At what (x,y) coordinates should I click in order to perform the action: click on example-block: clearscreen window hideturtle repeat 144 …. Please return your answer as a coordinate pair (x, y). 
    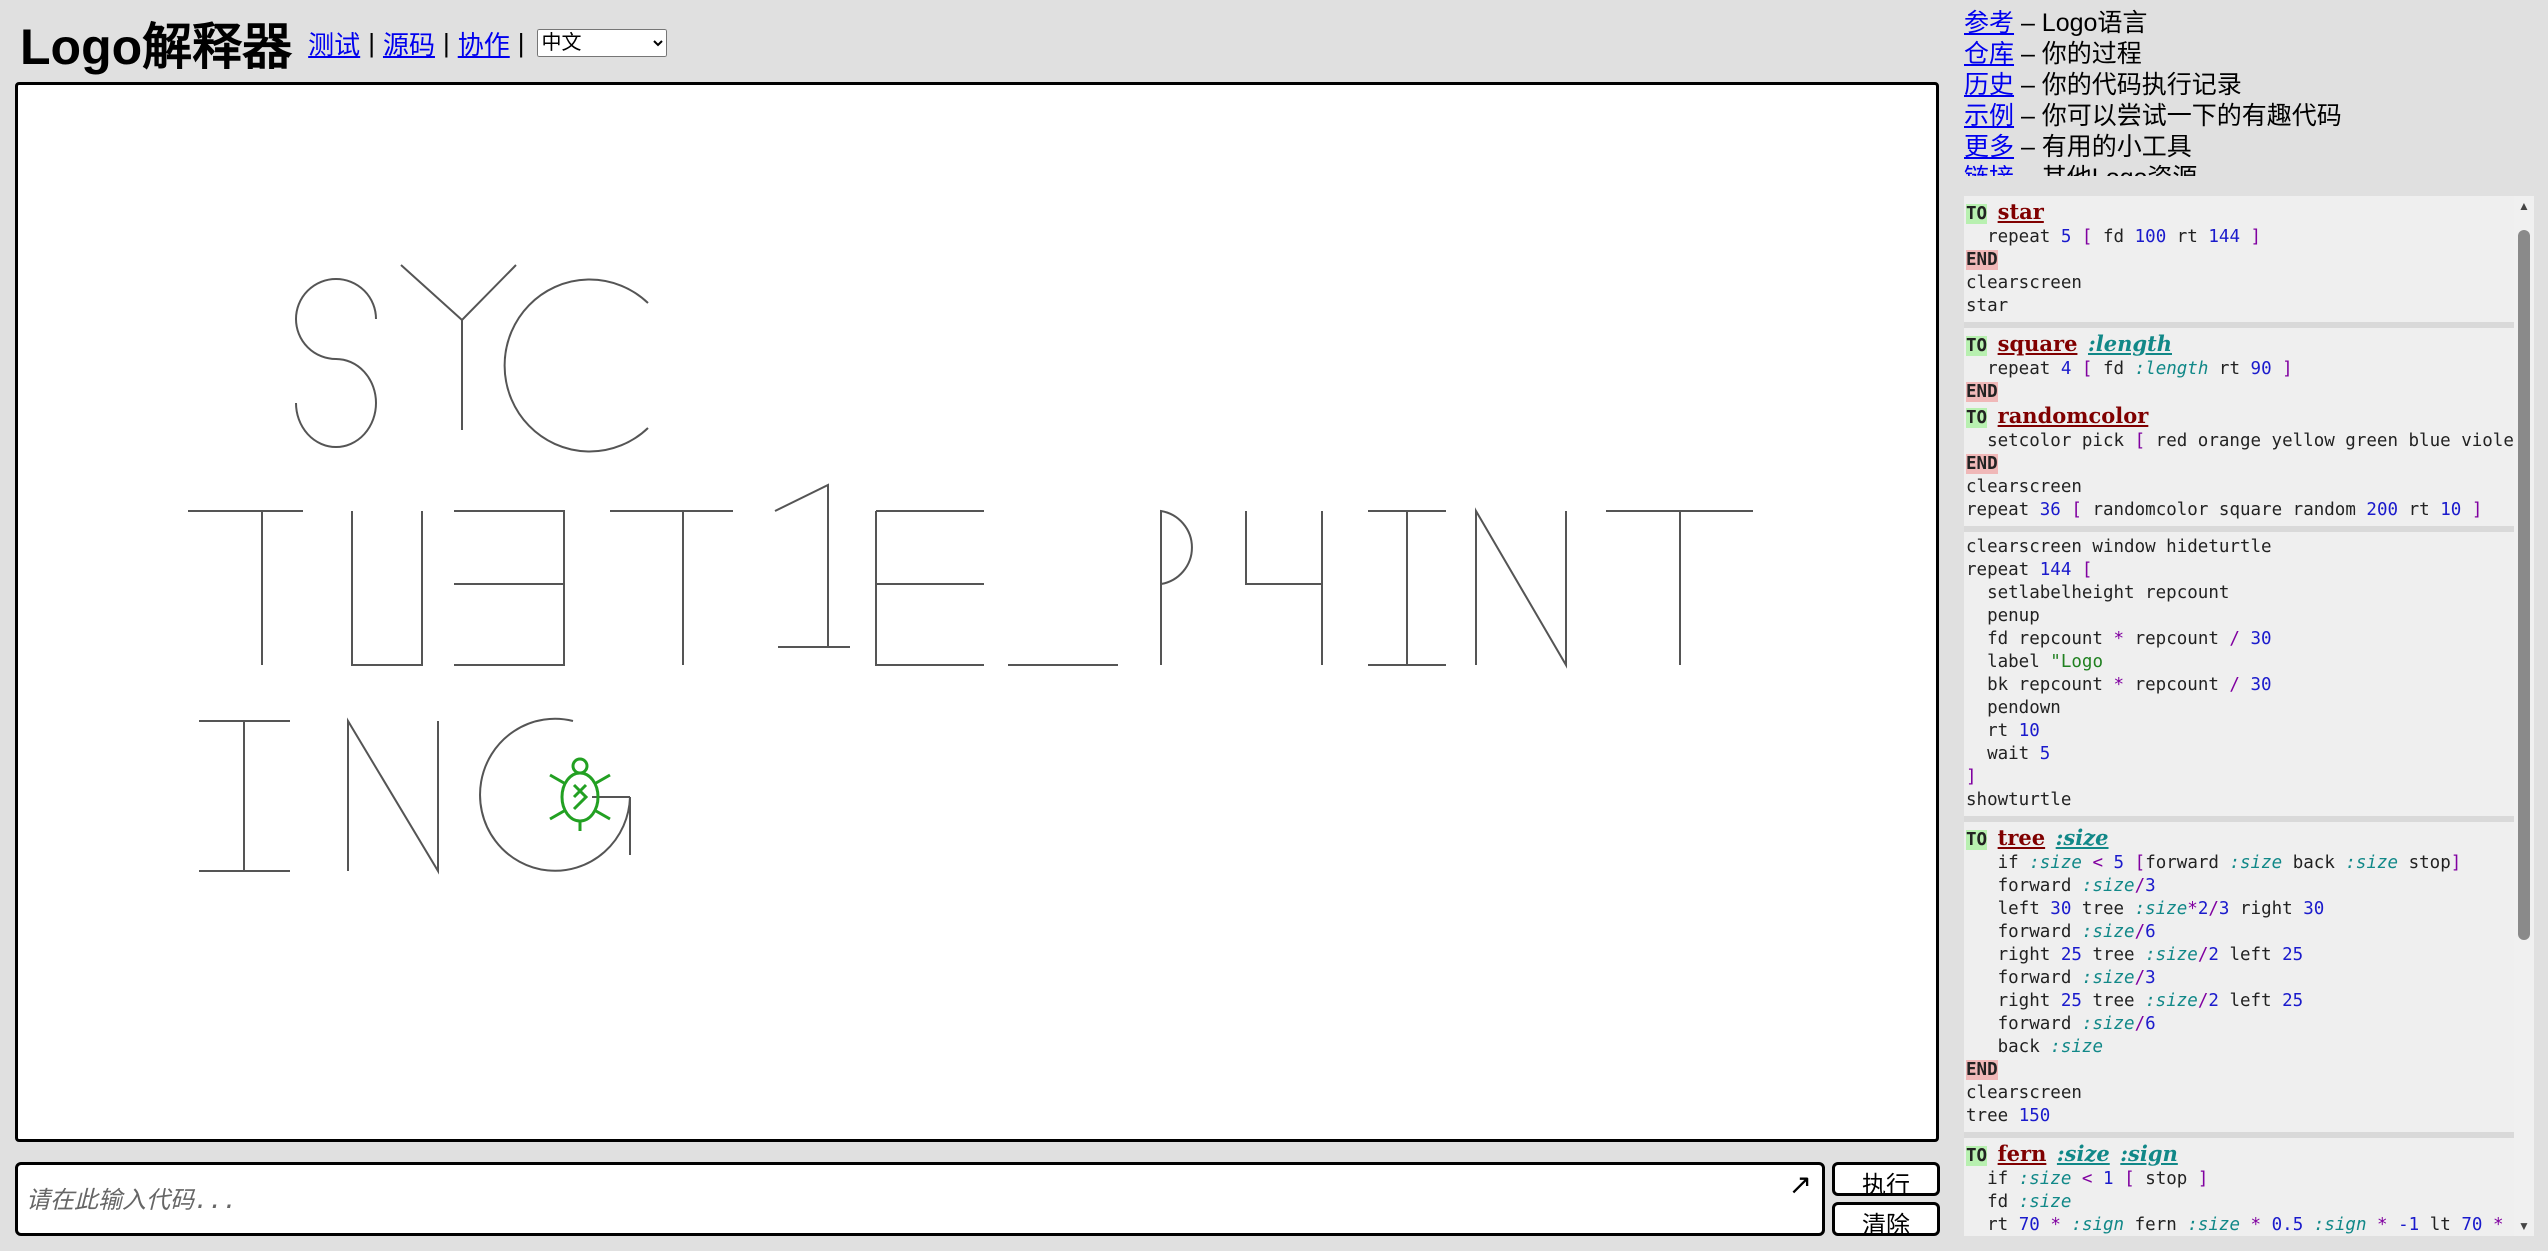
    Looking at the image, I should click on (2240, 677).